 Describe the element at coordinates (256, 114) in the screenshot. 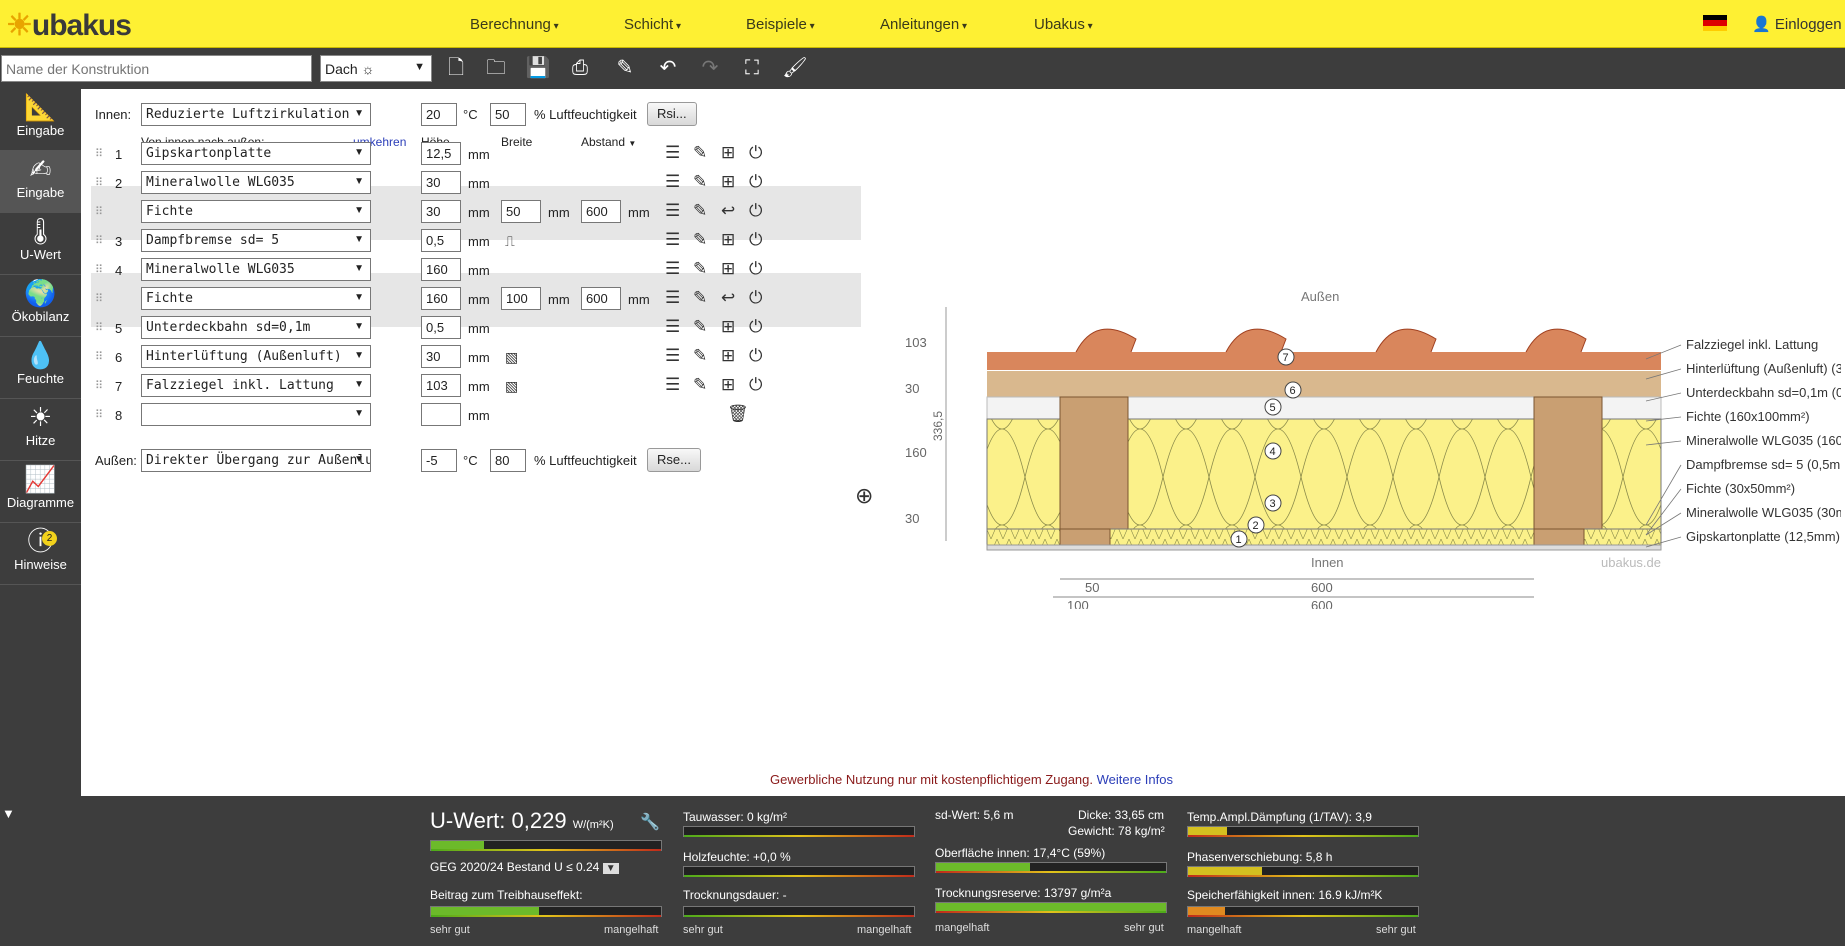

I see `inside-condition-select: Reduzierte Luftzirkulation ▼` at that location.